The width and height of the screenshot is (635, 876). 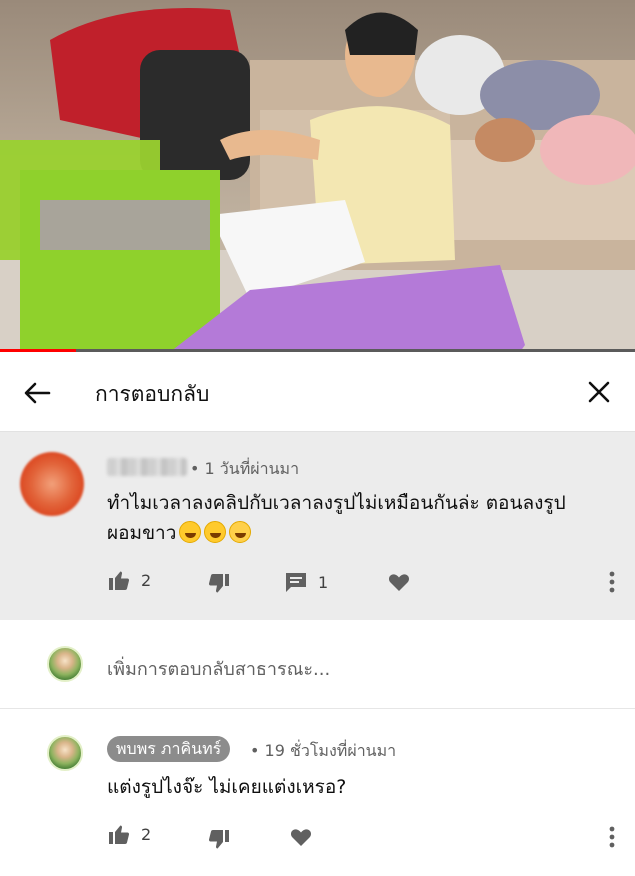 I want to click on like-count: 2, so click(x=146, y=580).